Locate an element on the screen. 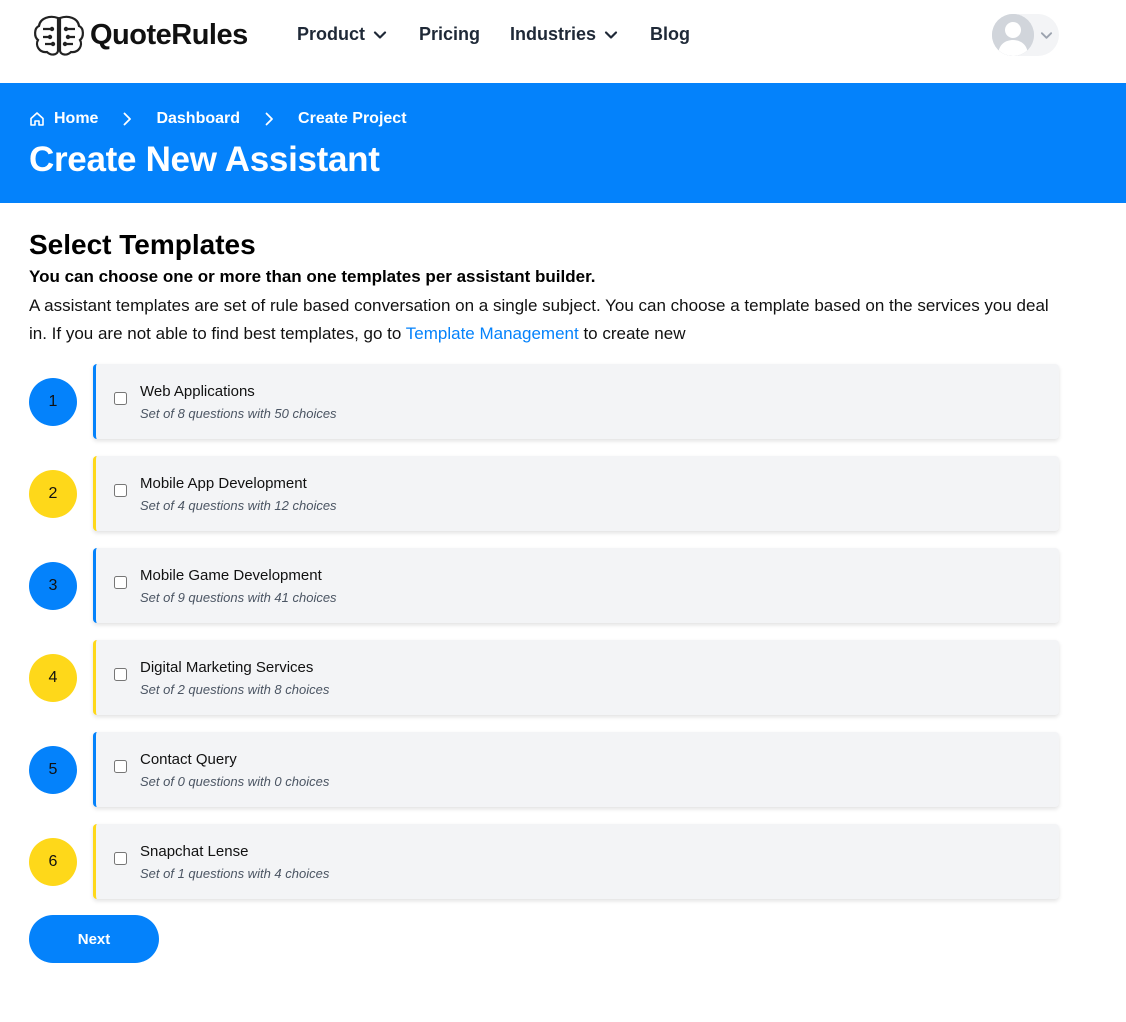 Image resolution: width=1126 pixels, height=1022 pixels. nav-pricing-label: Pricing is located at coordinates (450, 34).